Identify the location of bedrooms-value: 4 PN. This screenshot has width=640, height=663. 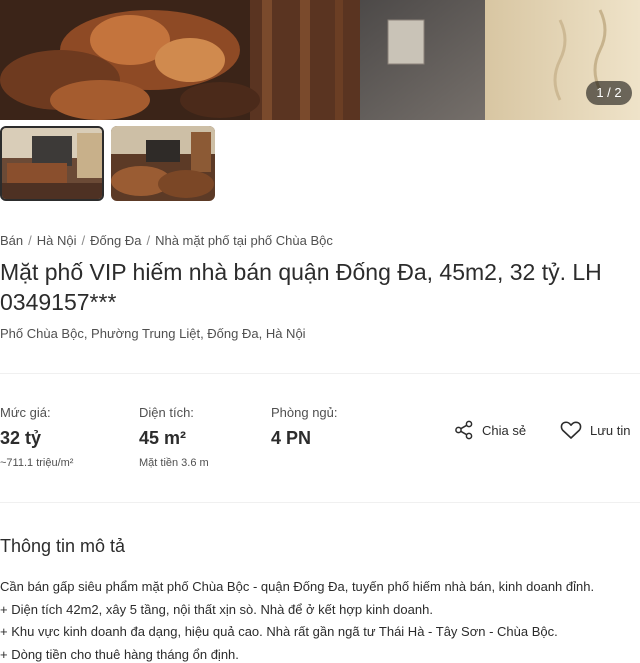
(291, 438).